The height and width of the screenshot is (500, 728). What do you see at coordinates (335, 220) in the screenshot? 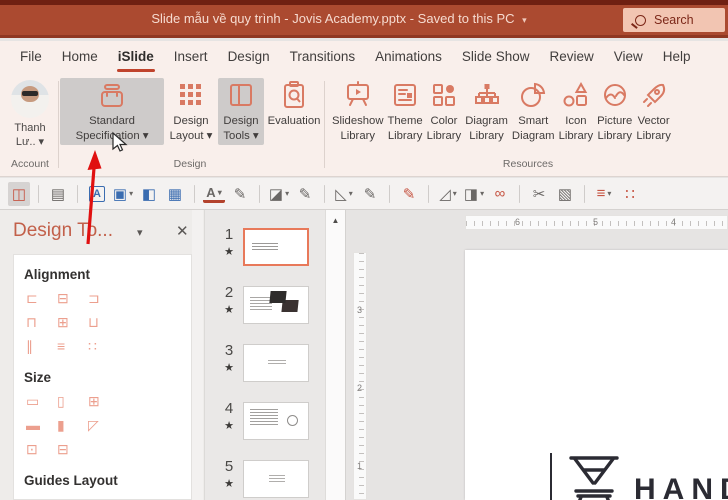
I see `scroll-up-icon: ▲` at bounding box center [335, 220].